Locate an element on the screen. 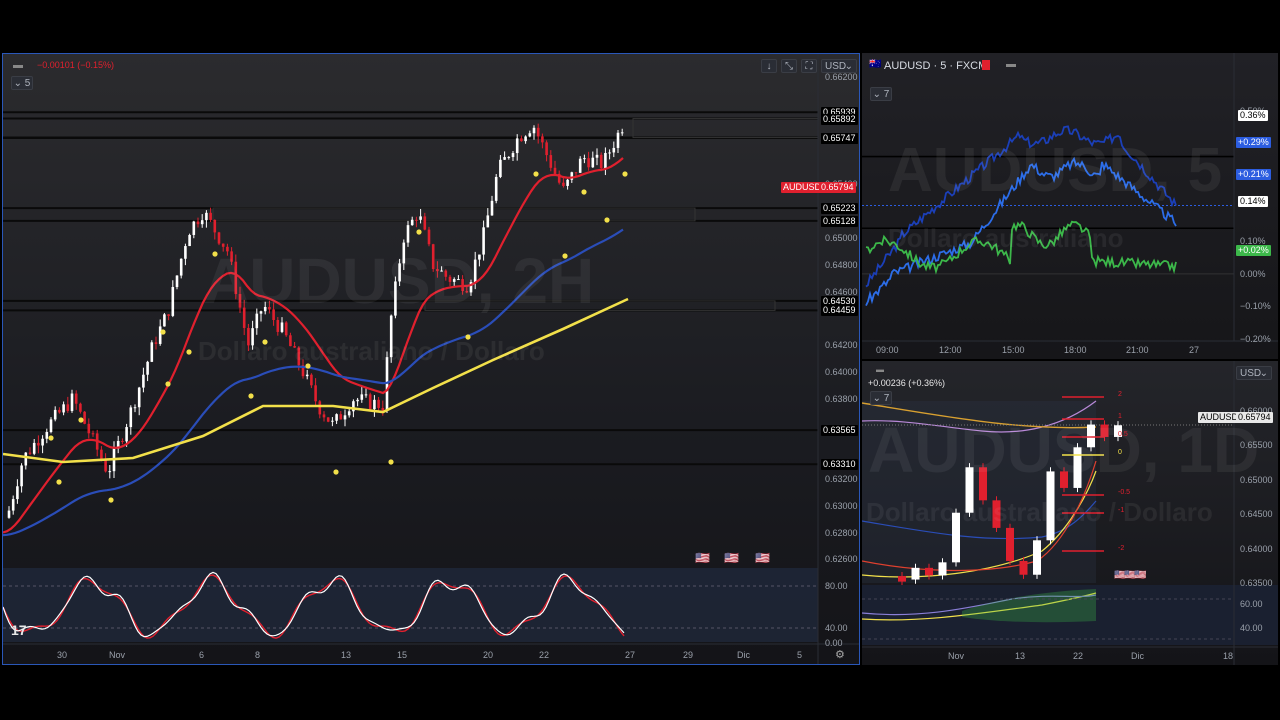  left-change: −0.00101 (−0.15%) is located at coordinates (76, 65).